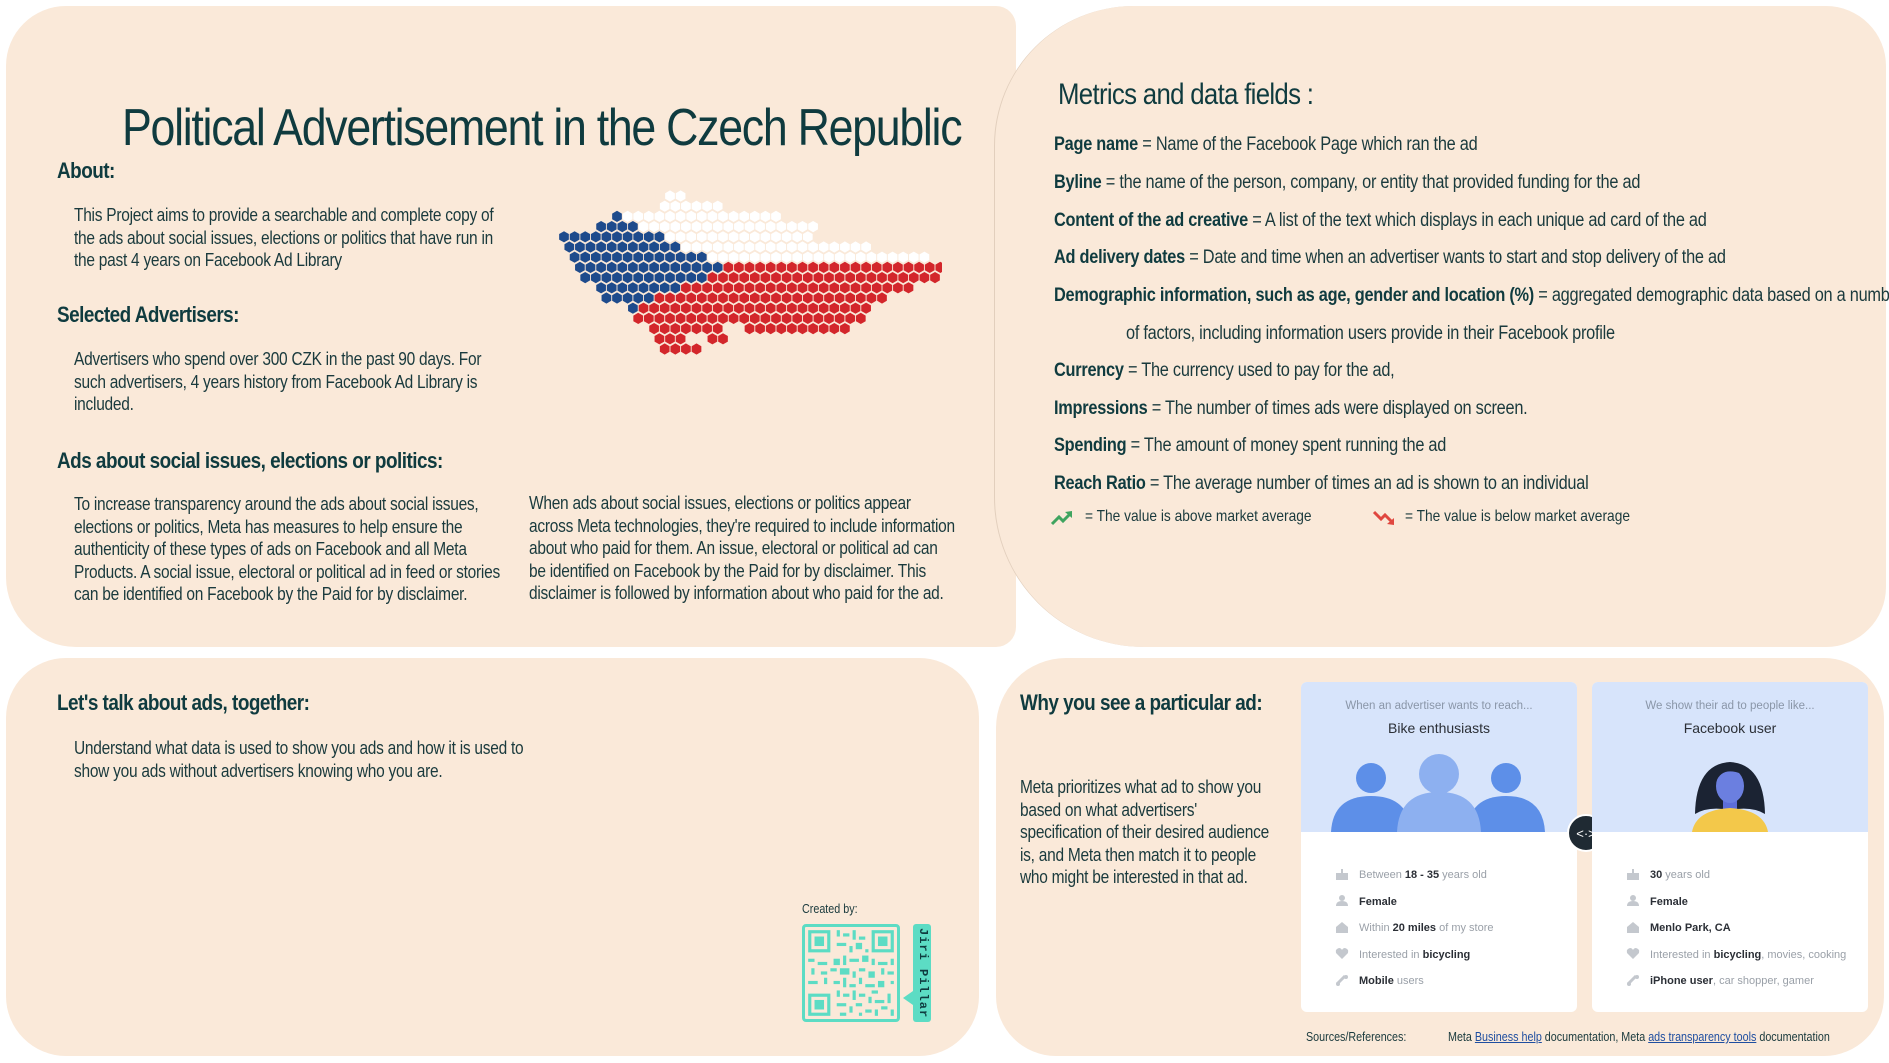 This screenshot has height=1063, width=1889. What do you see at coordinates (851, 973) in the screenshot?
I see `qr-code` at bounding box center [851, 973].